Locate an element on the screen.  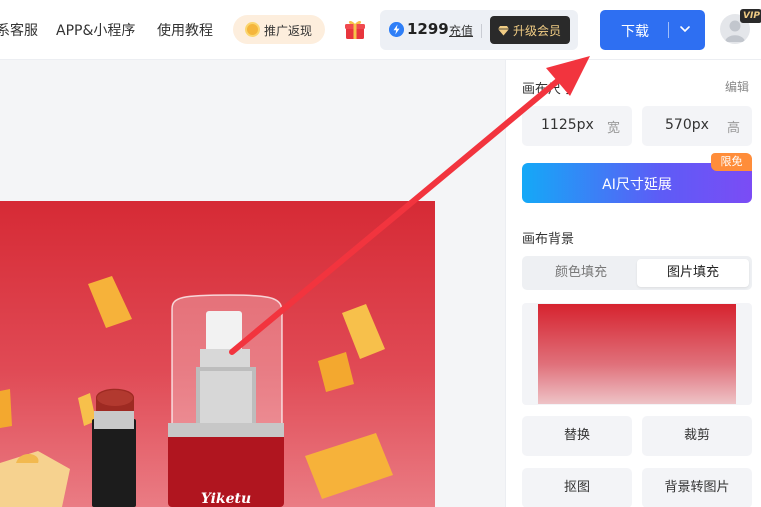
background-preview is located at coordinates (637, 354).